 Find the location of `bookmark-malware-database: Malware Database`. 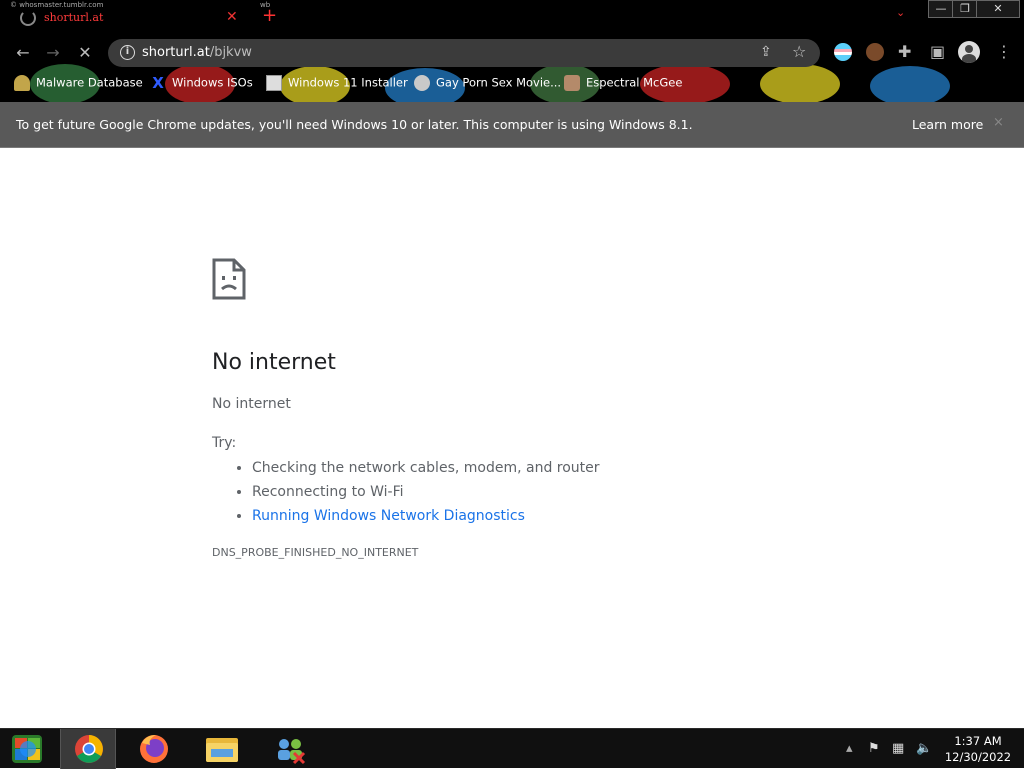

bookmark-malware-database: Malware Database is located at coordinates (78, 84).